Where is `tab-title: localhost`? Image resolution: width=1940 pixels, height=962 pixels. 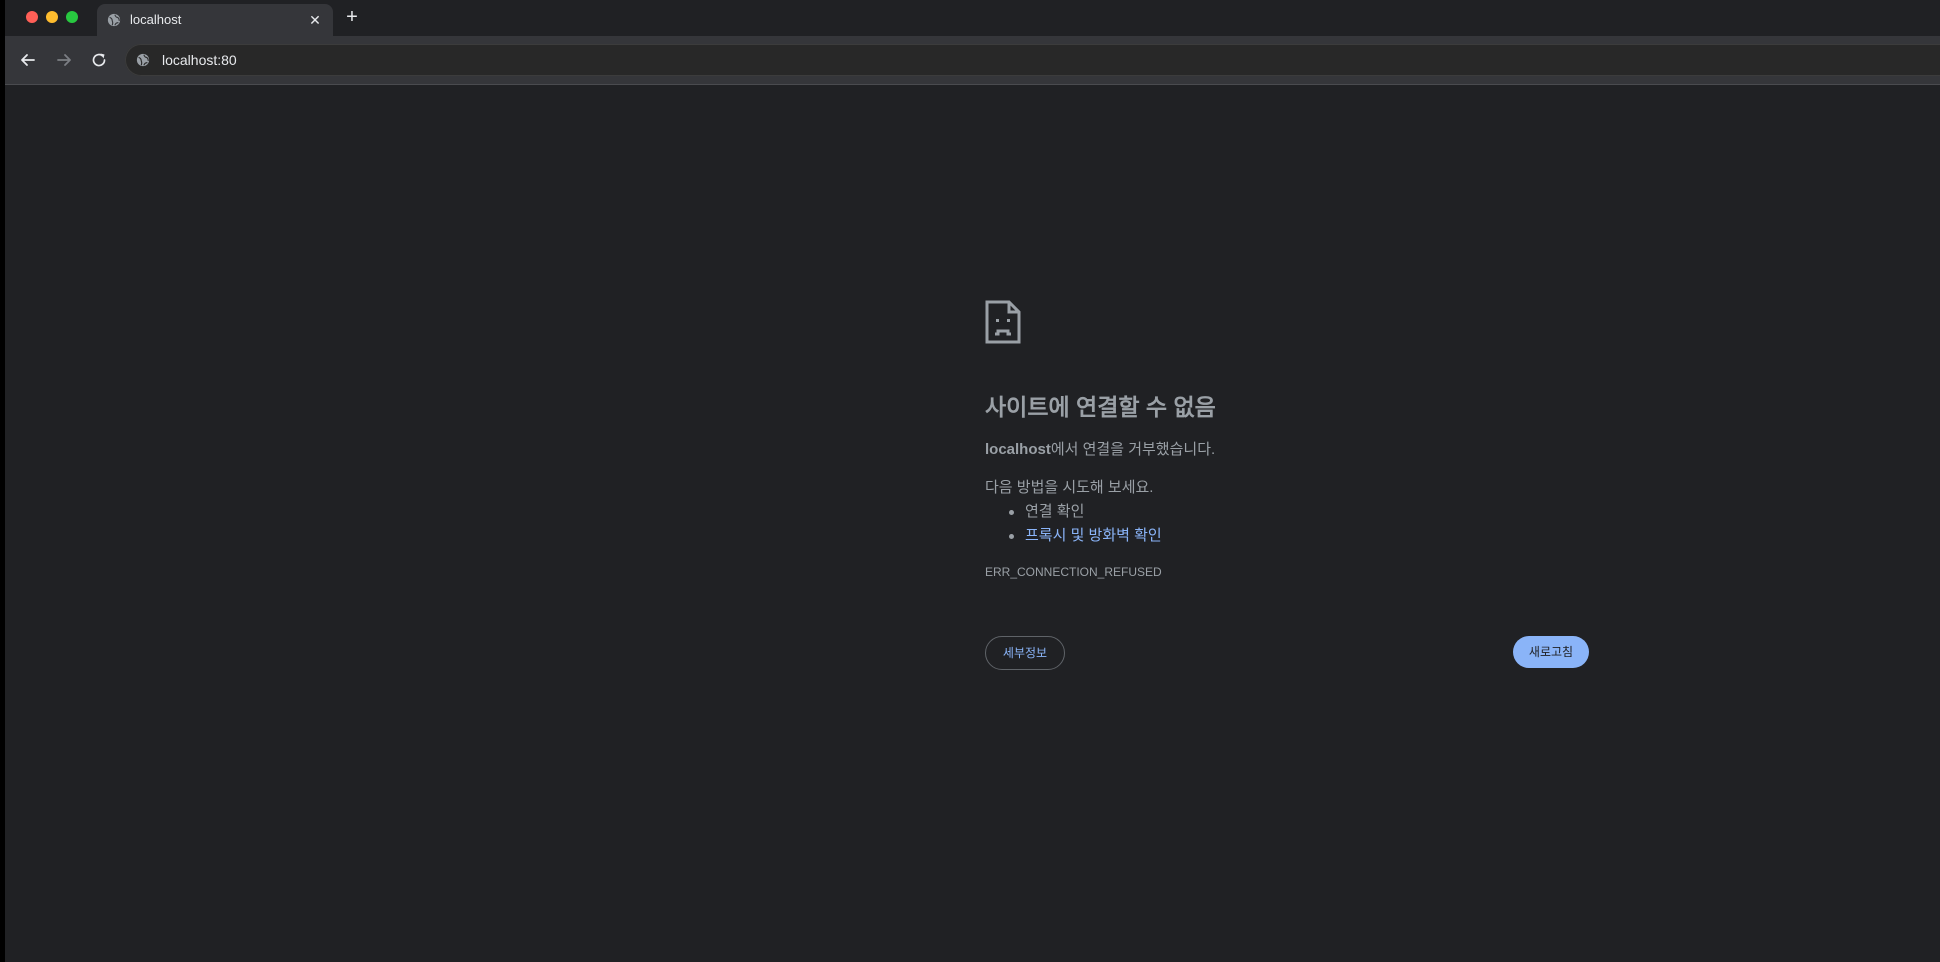
tab-title: localhost is located at coordinates (156, 19).